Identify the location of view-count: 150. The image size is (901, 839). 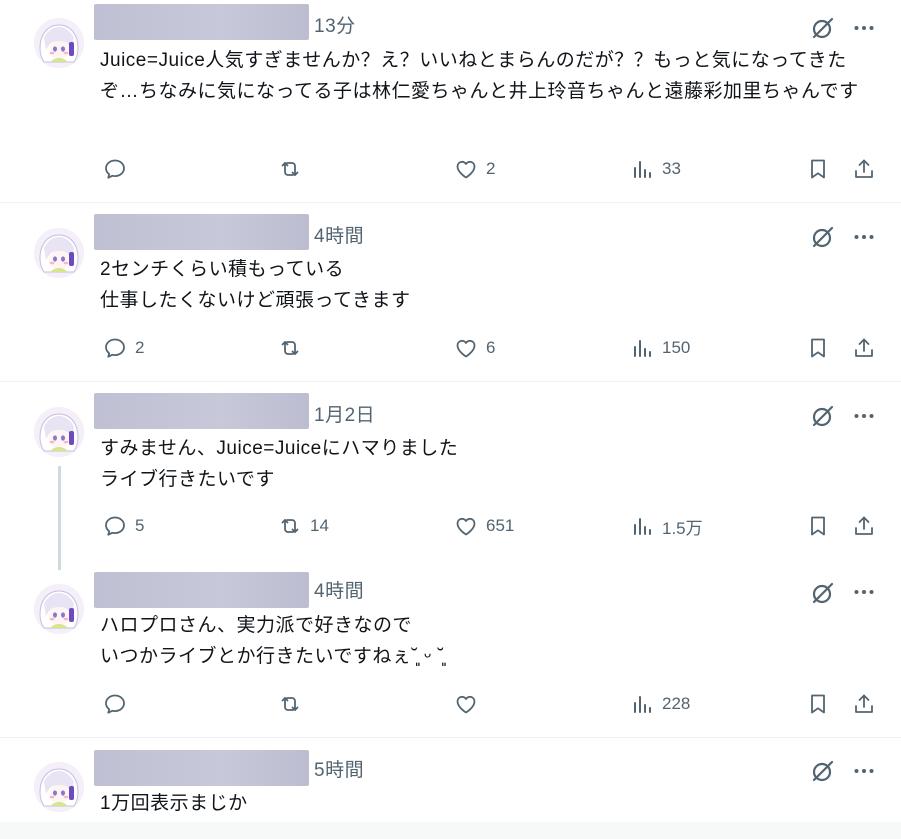
(676, 347).